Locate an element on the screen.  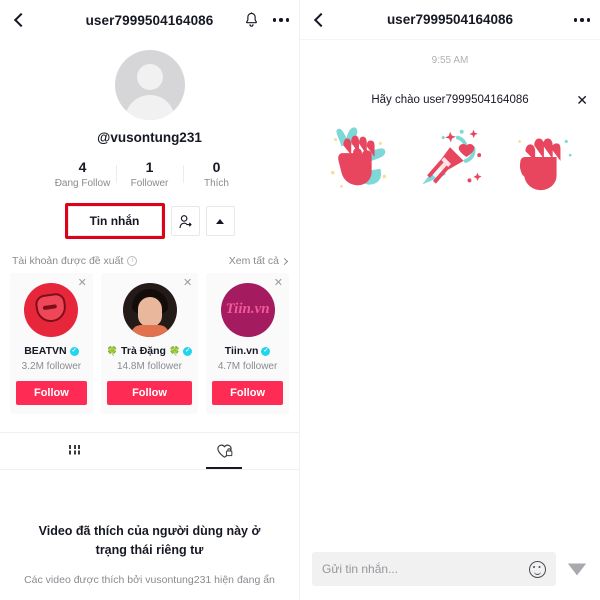
add-friend-button is located at coordinates (185, 221).